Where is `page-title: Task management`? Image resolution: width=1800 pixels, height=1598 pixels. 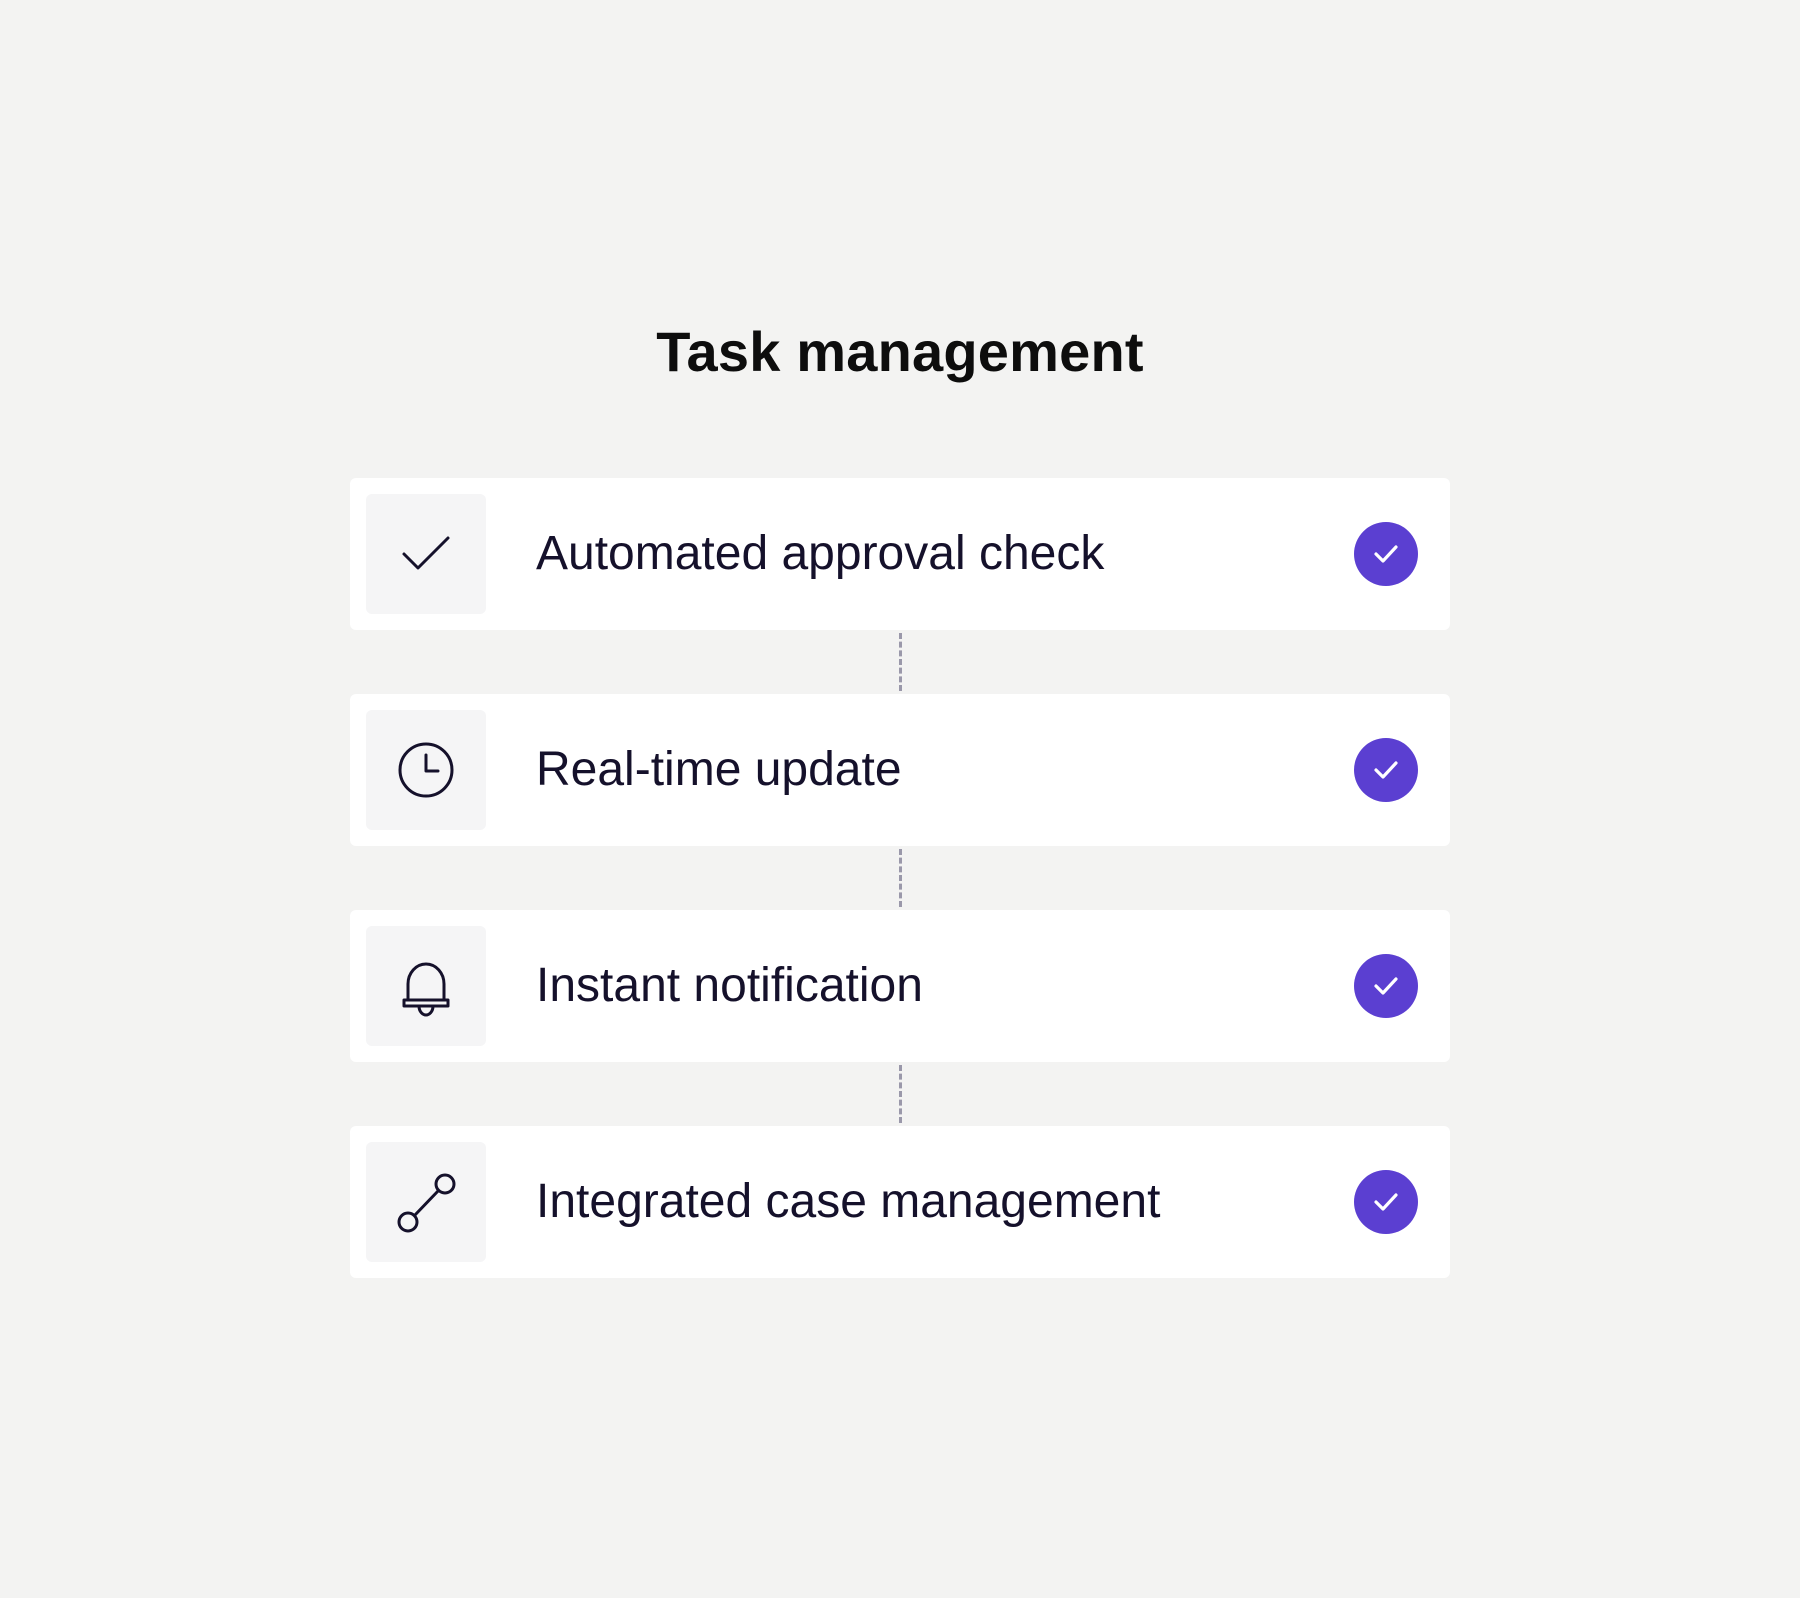
page-title: Task management is located at coordinates (900, 351).